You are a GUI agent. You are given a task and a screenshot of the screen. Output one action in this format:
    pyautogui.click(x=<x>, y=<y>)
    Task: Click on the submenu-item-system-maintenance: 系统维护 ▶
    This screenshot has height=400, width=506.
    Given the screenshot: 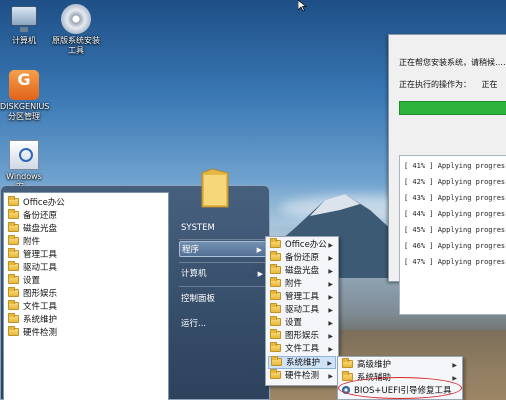 What is the action you would take?
    pyautogui.click(x=302, y=362)
    